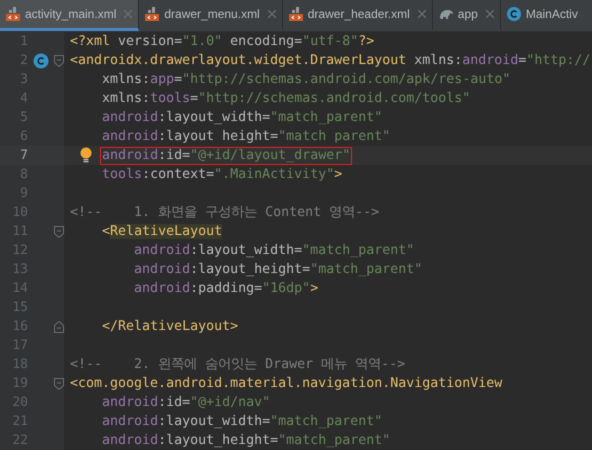 Image resolution: width=592 pixels, height=450 pixels. Describe the element at coordinates (224, 213) in the screenshot. I see `code-line: <!-- 1. 화면을 구성하는 Content 영역-->` at that location.